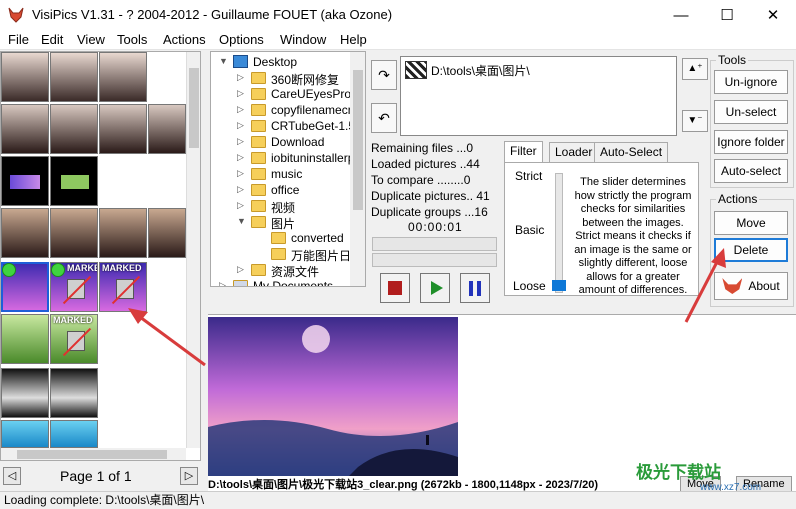 The width and height of the screenshot is (796, 509). Describe the element at coordinates (695, 121) in the screenshot. I see `scroll-down-icon: ▼⁻` at that location.